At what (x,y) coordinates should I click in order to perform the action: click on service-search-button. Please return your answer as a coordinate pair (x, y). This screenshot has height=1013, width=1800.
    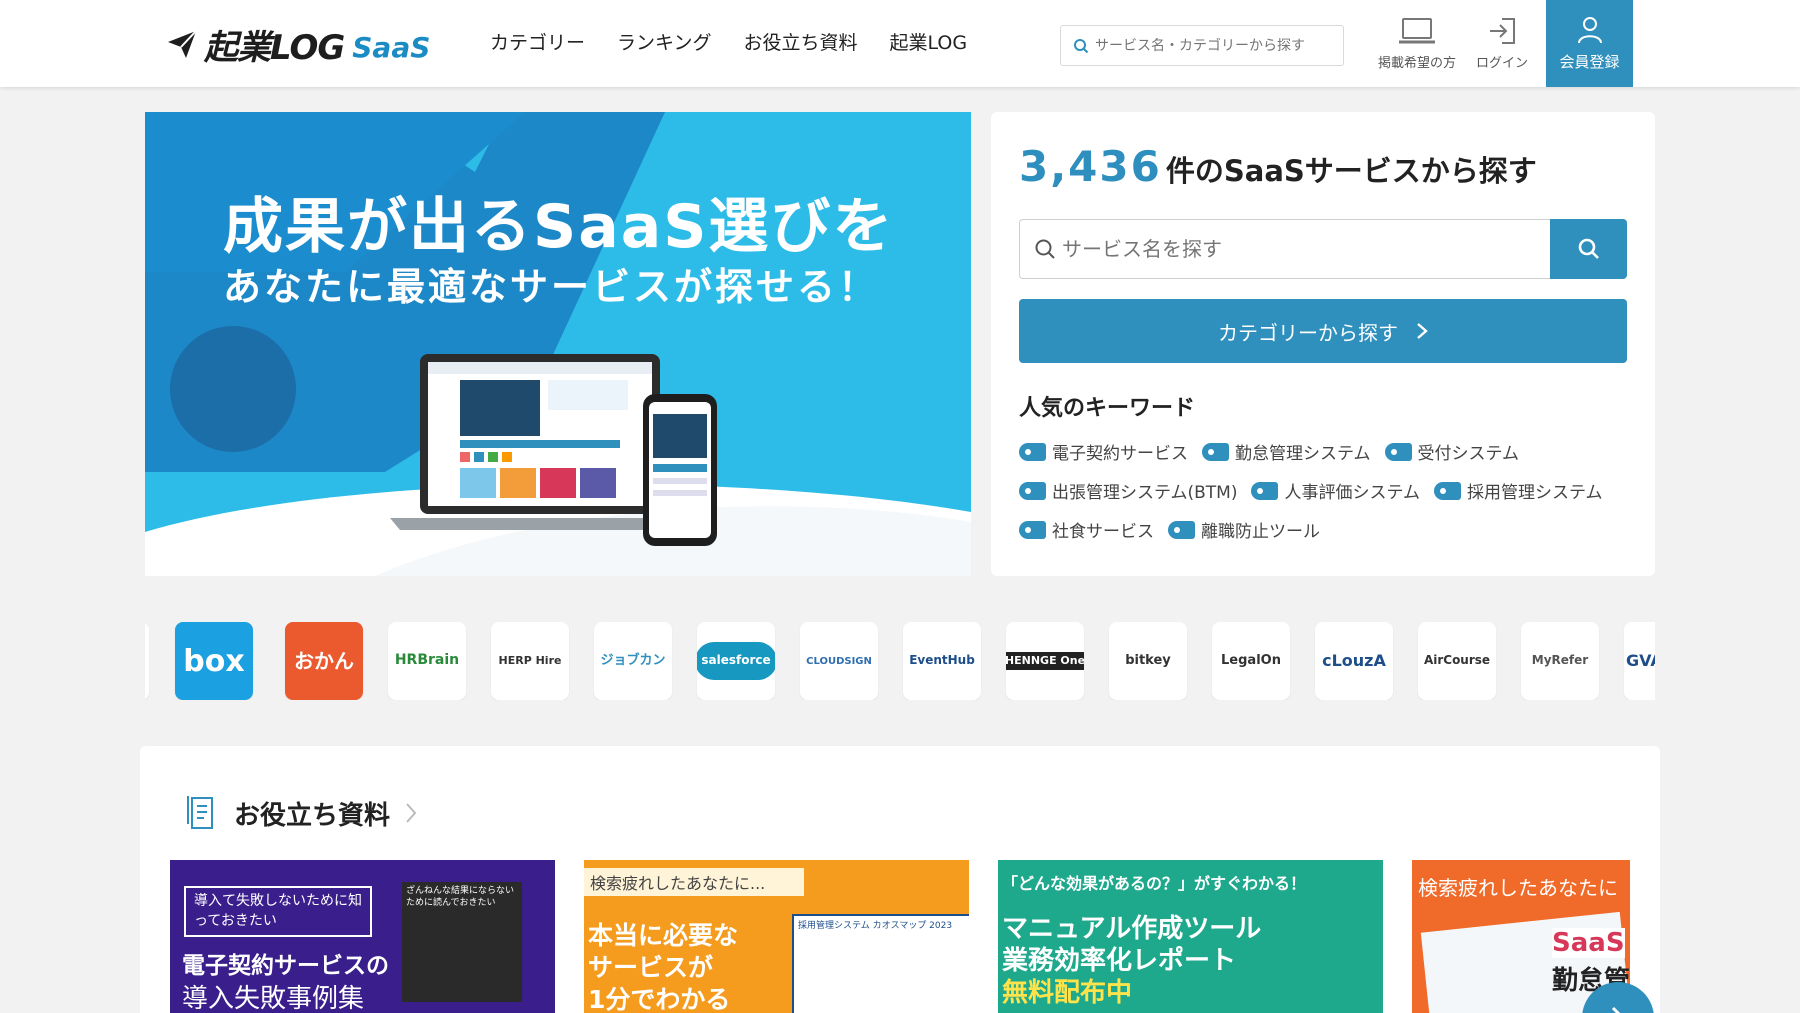
    Looking at the image, I should click on (1588, 249).